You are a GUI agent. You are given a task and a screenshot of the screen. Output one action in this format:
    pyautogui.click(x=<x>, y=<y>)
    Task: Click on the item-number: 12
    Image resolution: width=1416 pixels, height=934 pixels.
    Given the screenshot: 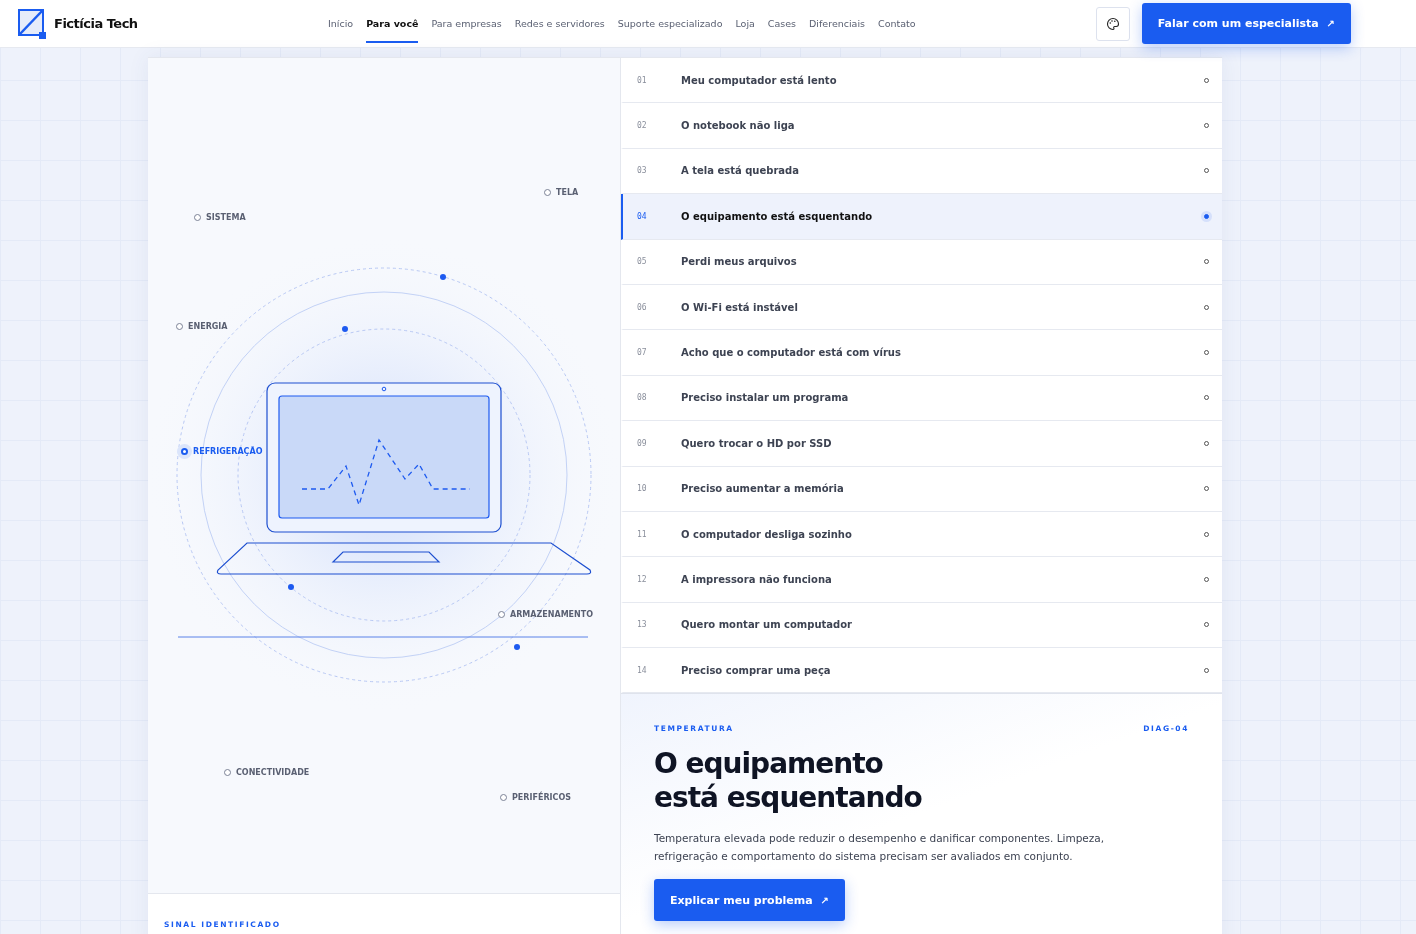 What is the action you would take?
    pyautogui.click(x=642, y=579)
    